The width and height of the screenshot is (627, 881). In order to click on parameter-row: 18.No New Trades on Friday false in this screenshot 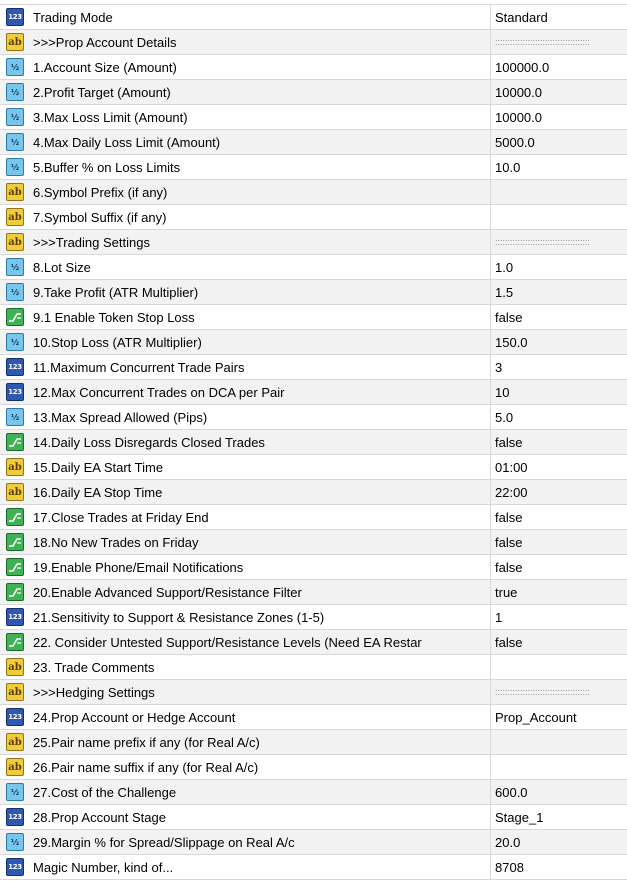, I will do `click(313, 542)`.